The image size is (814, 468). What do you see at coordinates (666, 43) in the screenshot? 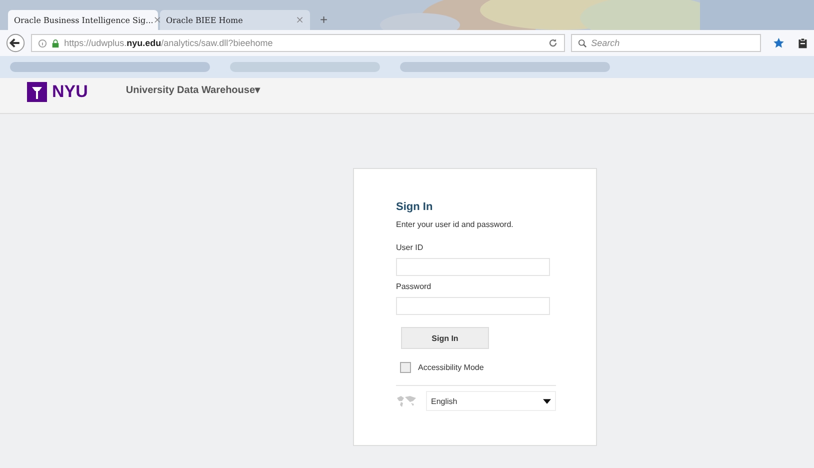
I see `search-field: Search` at bounding box center [666, 43].